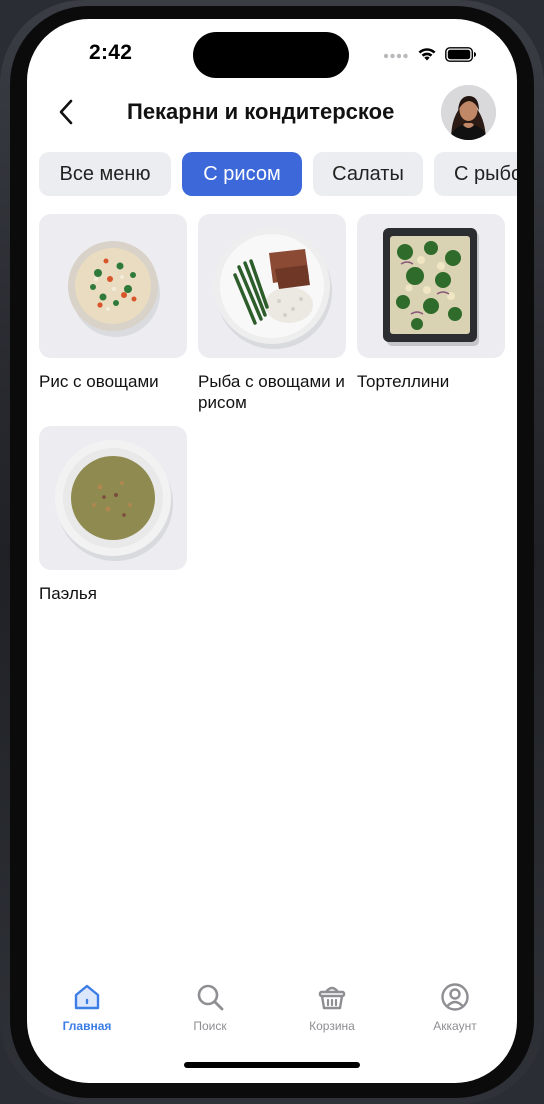 This screenshot has width=544, height=1104. I want to click on tab-salads: Салаты, so click(368, 174).